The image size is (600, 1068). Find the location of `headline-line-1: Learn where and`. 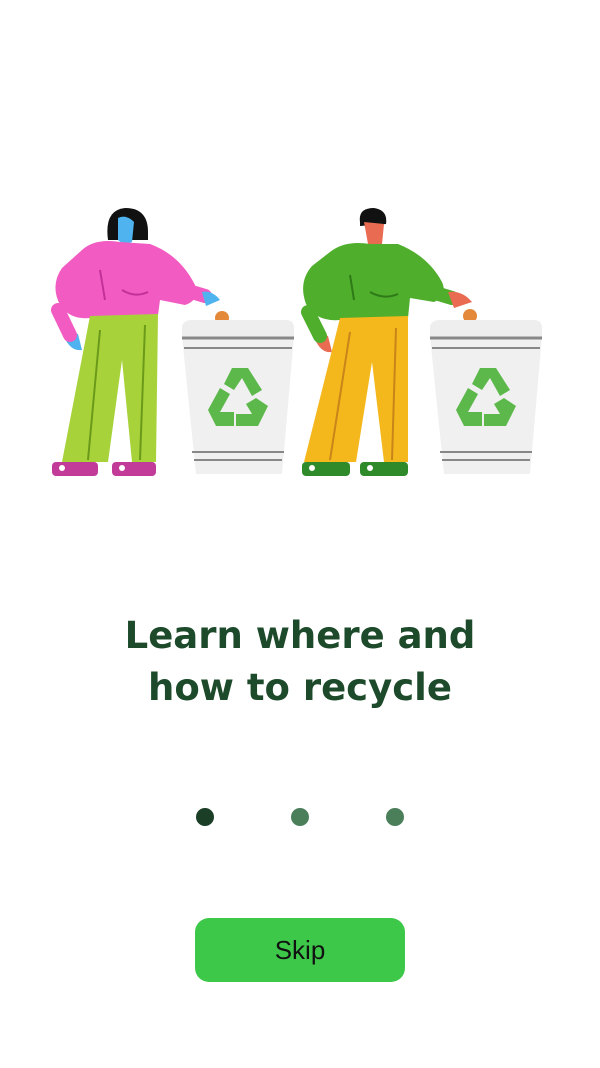

headline-line-1: Learn where and is located at coordinates (300, 635).